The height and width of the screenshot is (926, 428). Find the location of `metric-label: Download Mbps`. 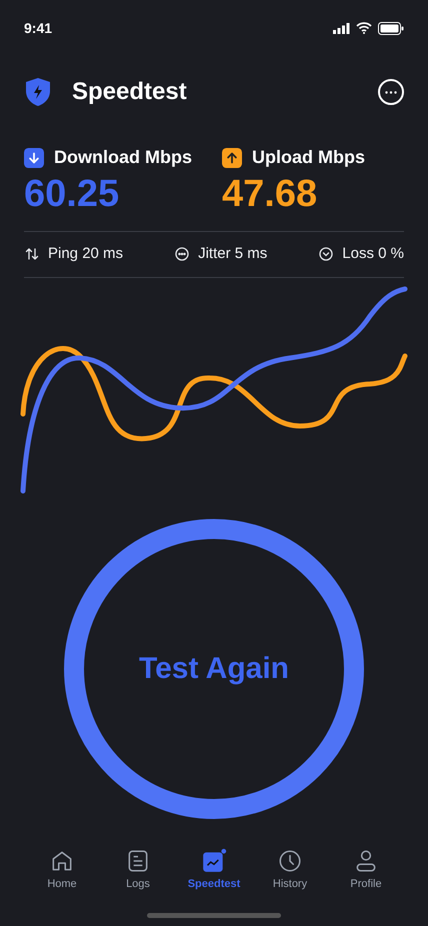

metric-label: Download Mbps is located at coordinates (123, 157).